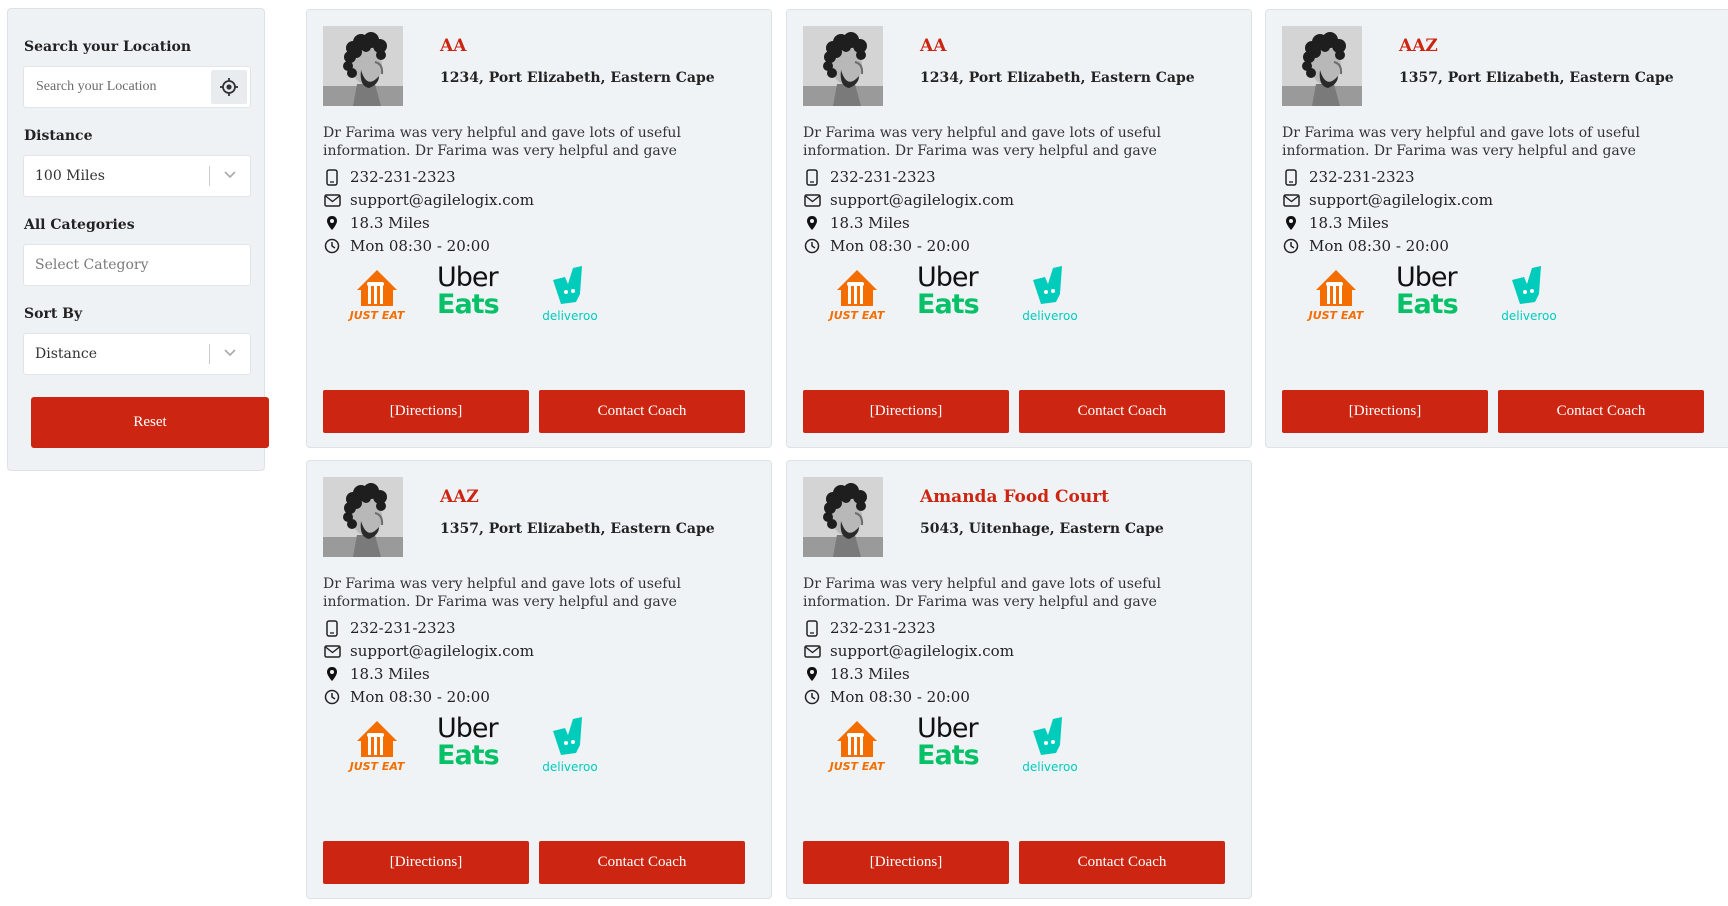  I want to click on listing-name: Amanda Food Court, so click(1014, 497).